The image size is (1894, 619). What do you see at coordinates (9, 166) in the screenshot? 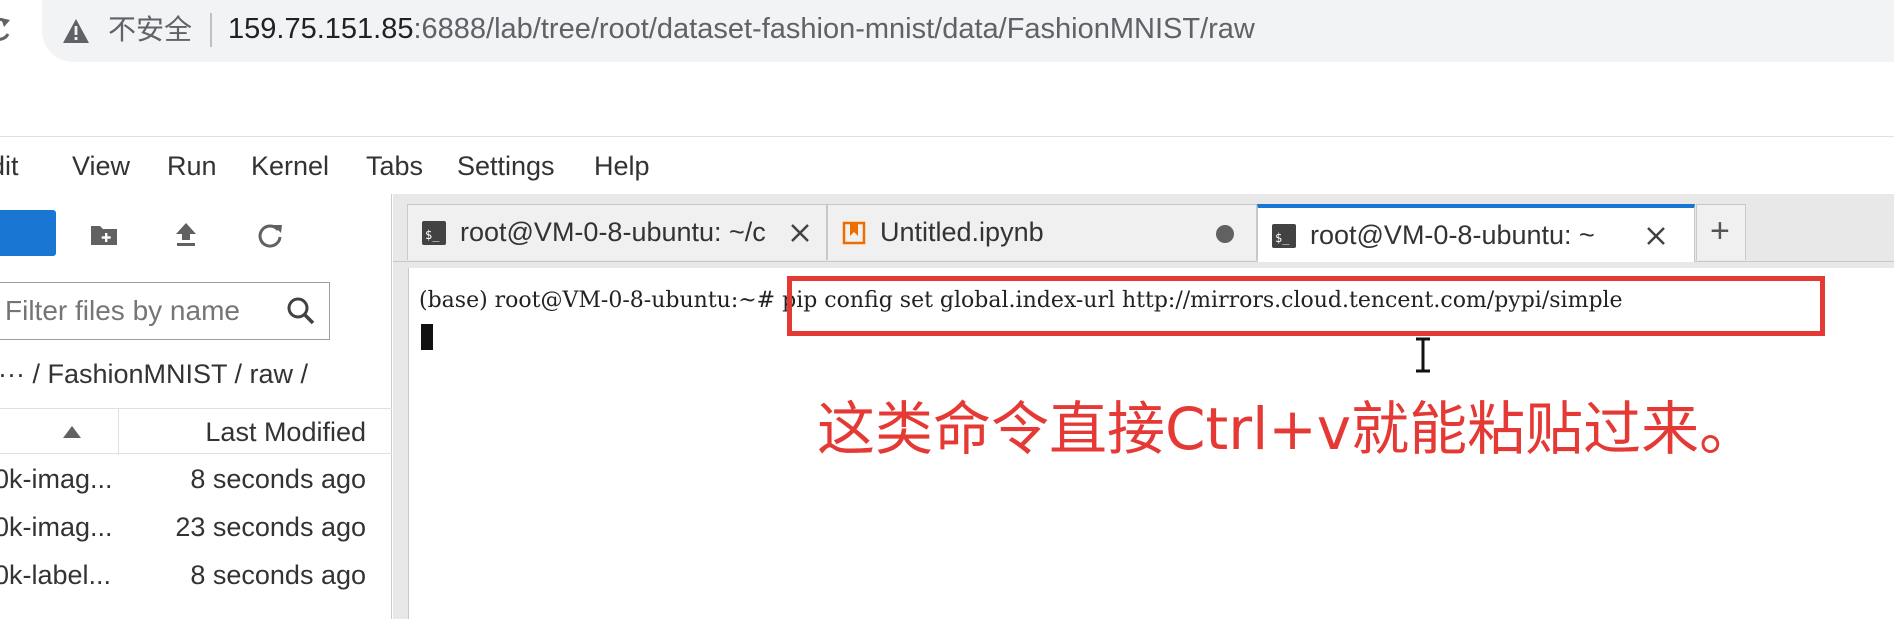
I see `menu-edit: Edit` at bounding box center [9, 166].